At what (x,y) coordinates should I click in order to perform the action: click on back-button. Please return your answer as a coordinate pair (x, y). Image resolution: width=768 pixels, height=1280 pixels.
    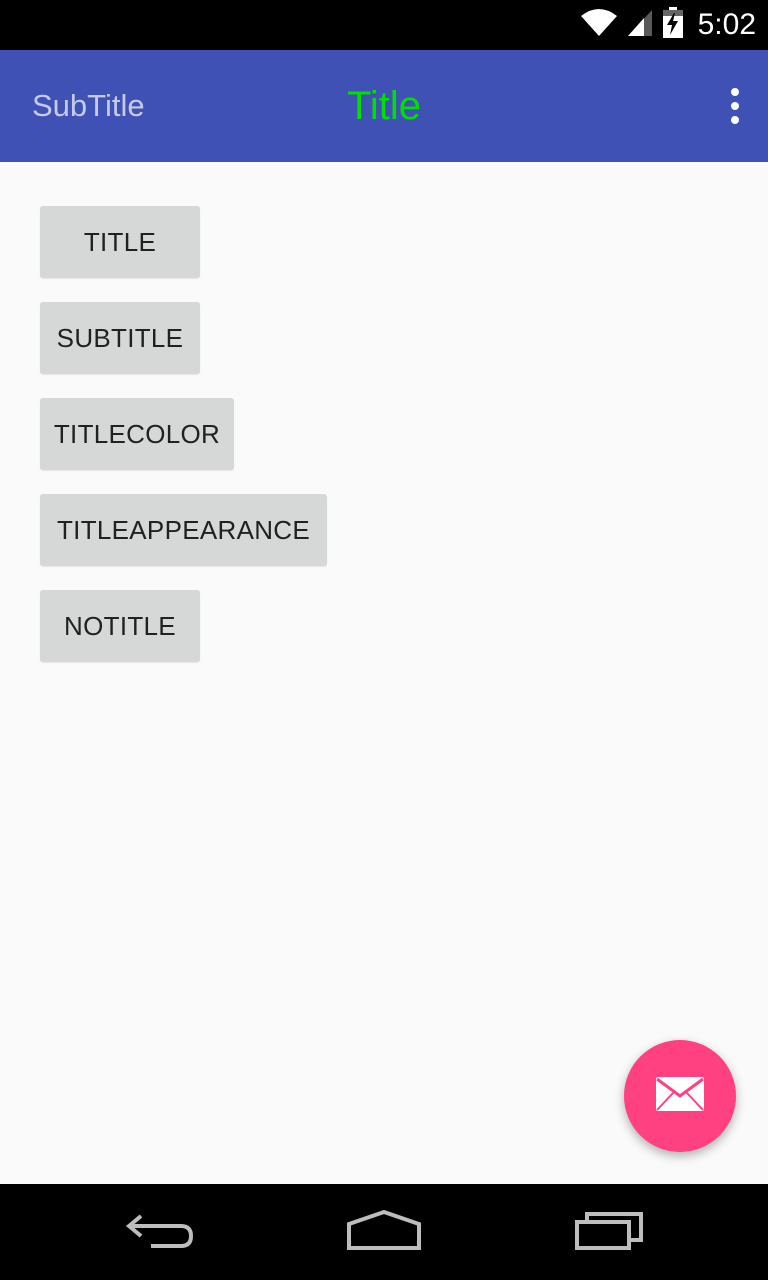
    Looking at the image, I should click on (160, 1232).